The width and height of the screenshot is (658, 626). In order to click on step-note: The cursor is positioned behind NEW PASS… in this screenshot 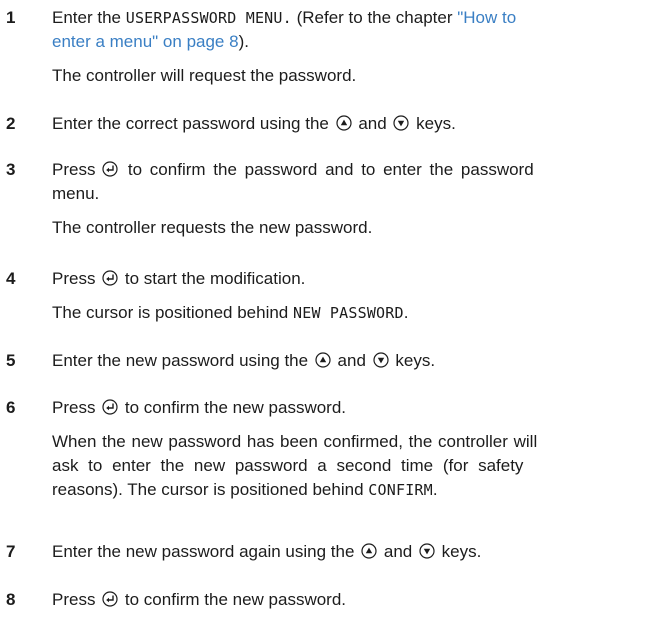, I will do `click(352, 313)`.